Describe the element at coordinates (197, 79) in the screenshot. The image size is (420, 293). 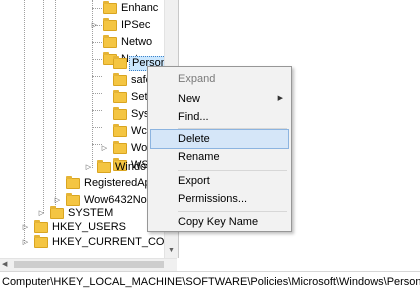
I see `menu-item-label: Expand` at that location.